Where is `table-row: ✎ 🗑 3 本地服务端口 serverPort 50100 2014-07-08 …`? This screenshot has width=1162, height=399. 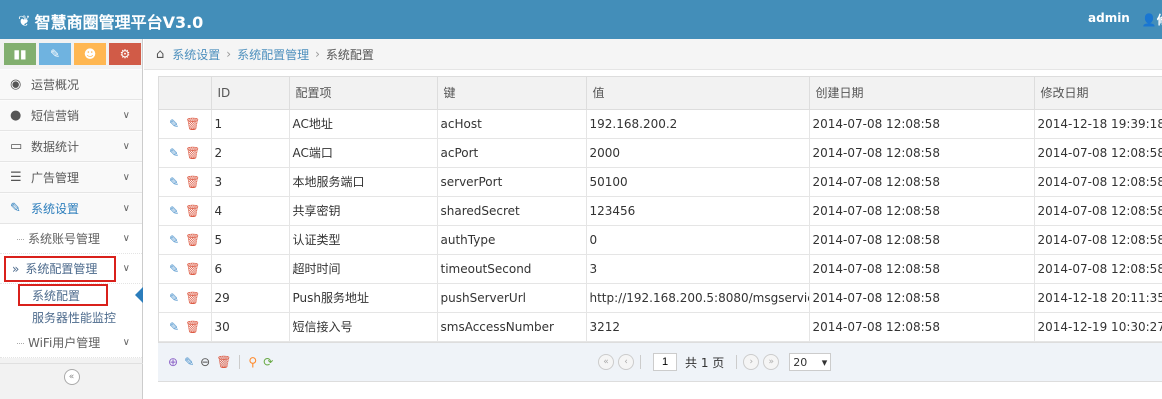 table-row: ✎ 🗑 3 本地服务端口 serverPort 50100 2014-07-08 … is located at coordinates (660, 182).